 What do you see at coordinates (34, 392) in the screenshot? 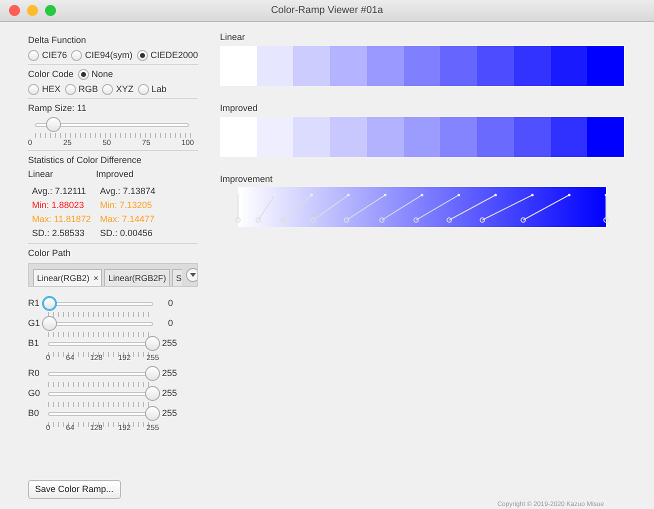
I see `slider-label: G0` at bounding box center [34, 392].